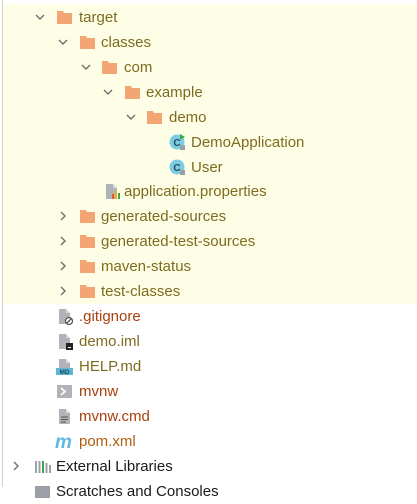 The width and height of the screenshot is (417, 504). What do you see at coordinates (109, 341) in the screenshot?
I see `tree-item-label: demo.iml` at bounding box center [109, 341].